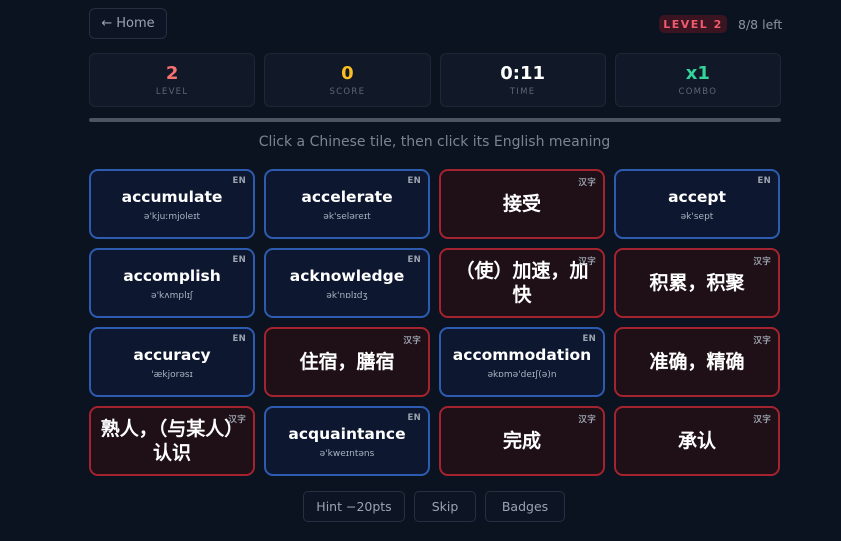 This screenshot has width=841, height=541. I want to click on hint-button: Hint −20pts, so click(354, 506).